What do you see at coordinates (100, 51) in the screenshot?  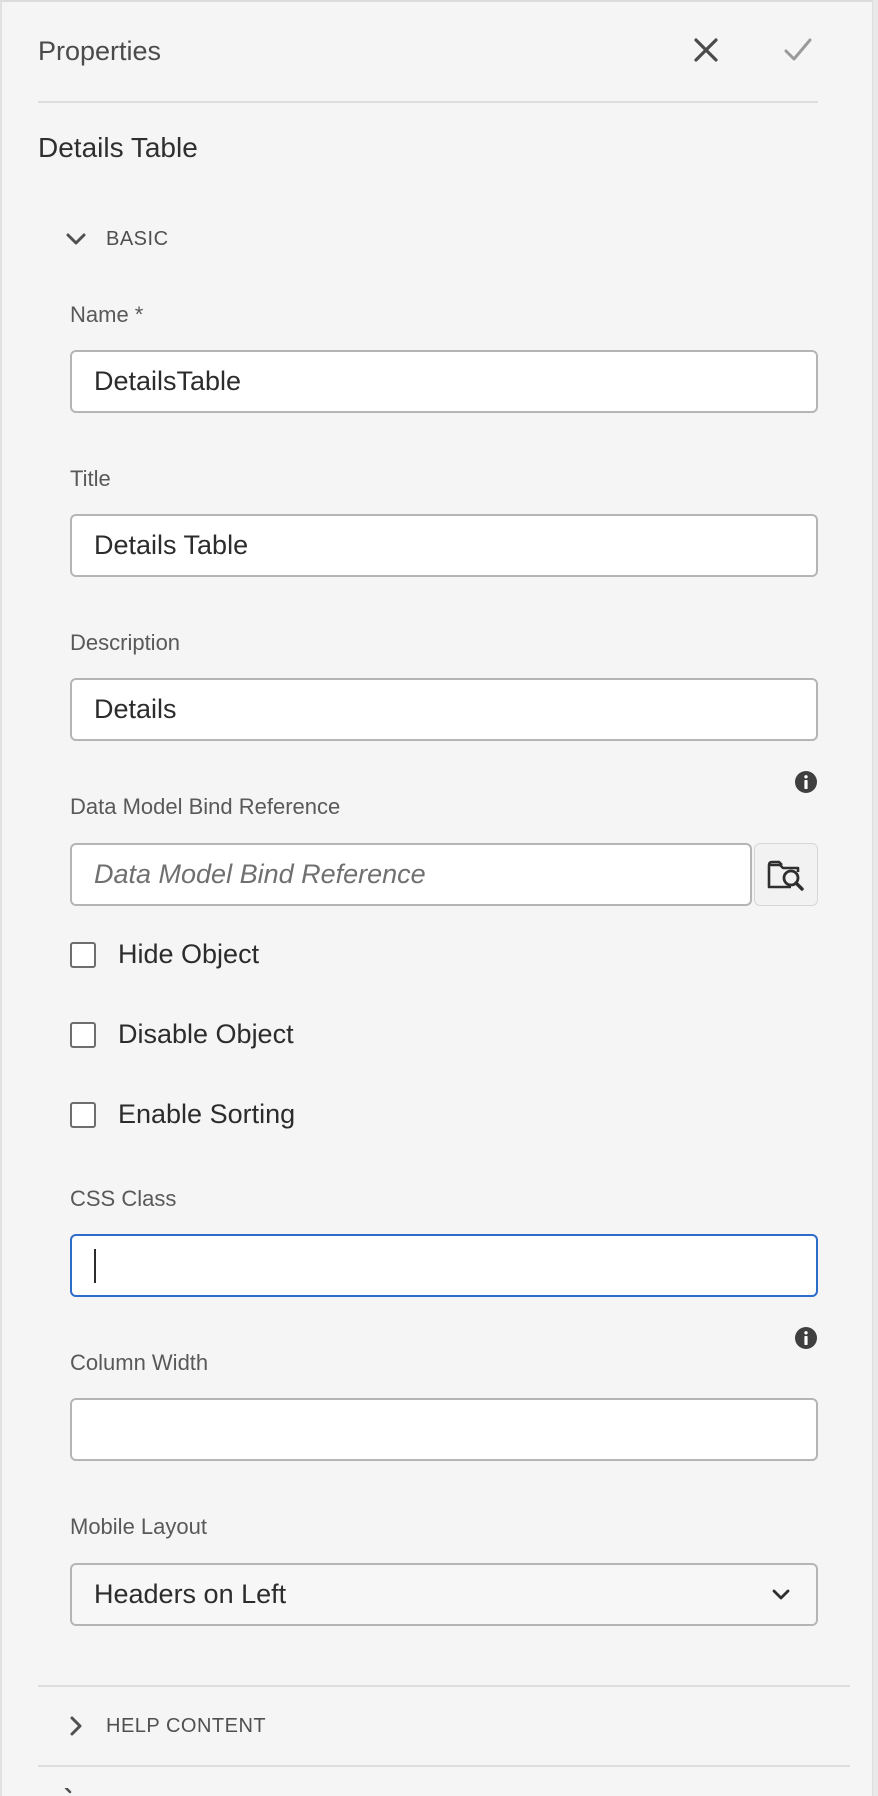 I see `panel-title: Properties` at bounding box center [100, 51].